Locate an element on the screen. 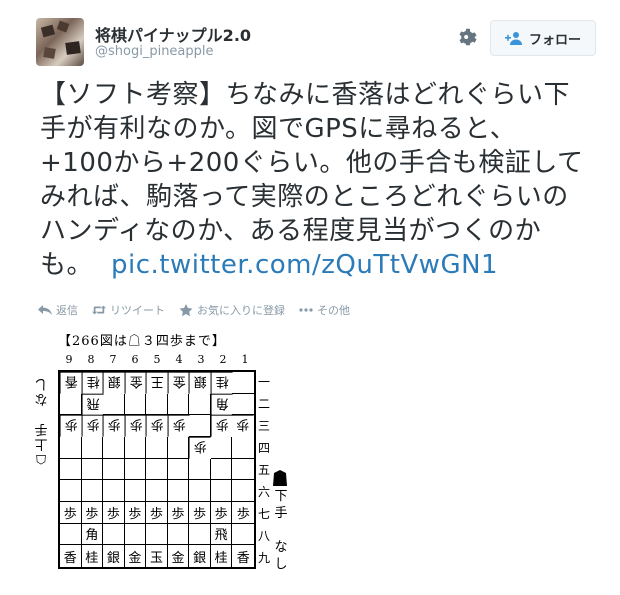 The height and width of the screenshot is (595, 620). column-label: 6 is located at coordinates (135, 359).